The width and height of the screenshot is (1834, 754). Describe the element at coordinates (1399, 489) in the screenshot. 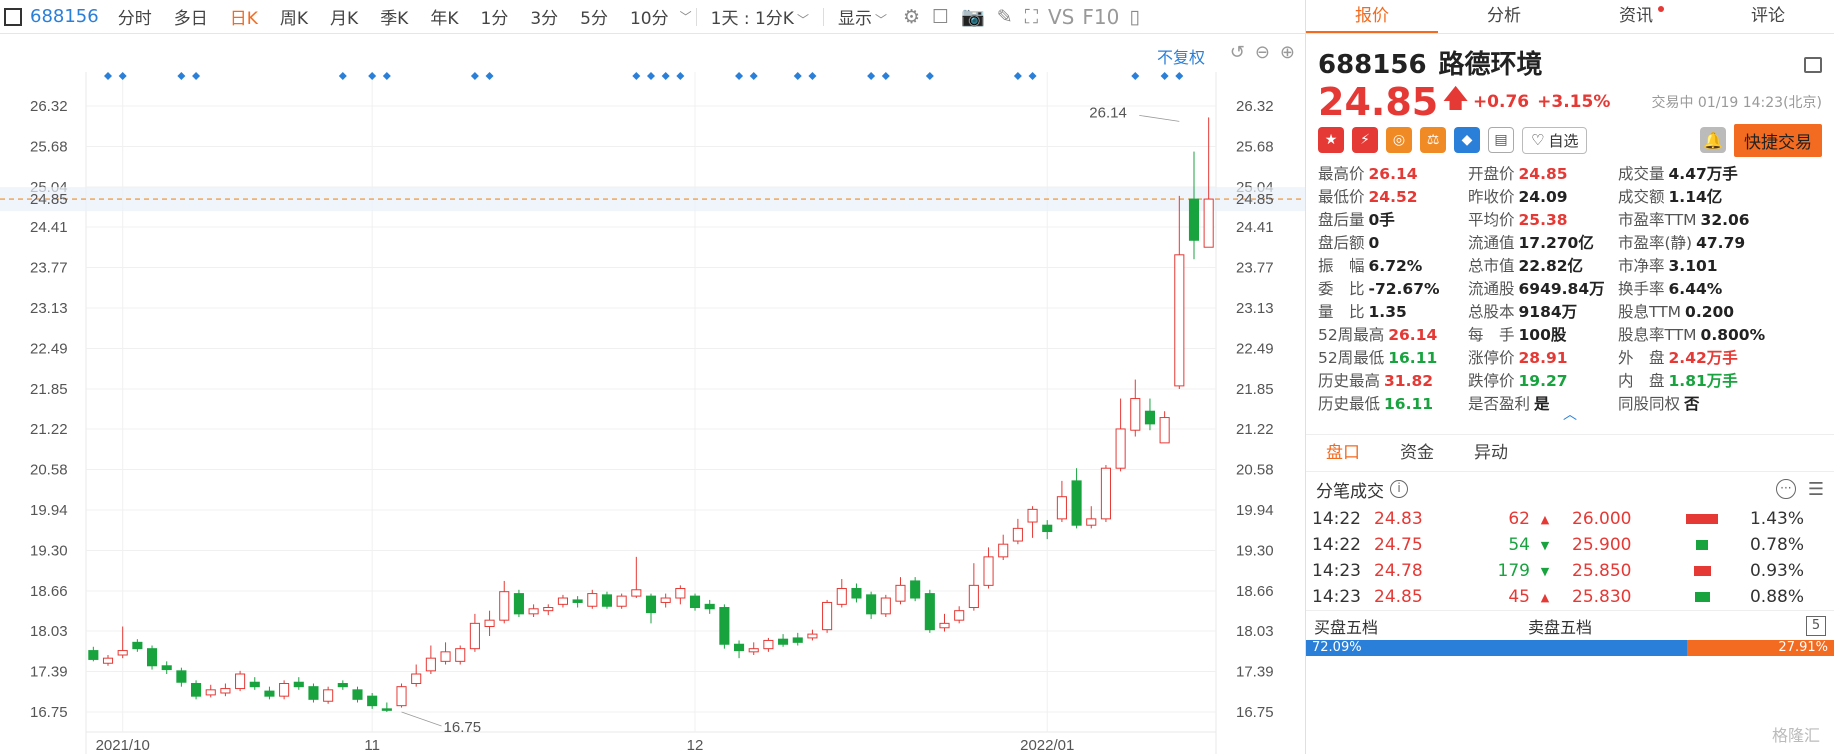

I see `info-icon: i` at that location.